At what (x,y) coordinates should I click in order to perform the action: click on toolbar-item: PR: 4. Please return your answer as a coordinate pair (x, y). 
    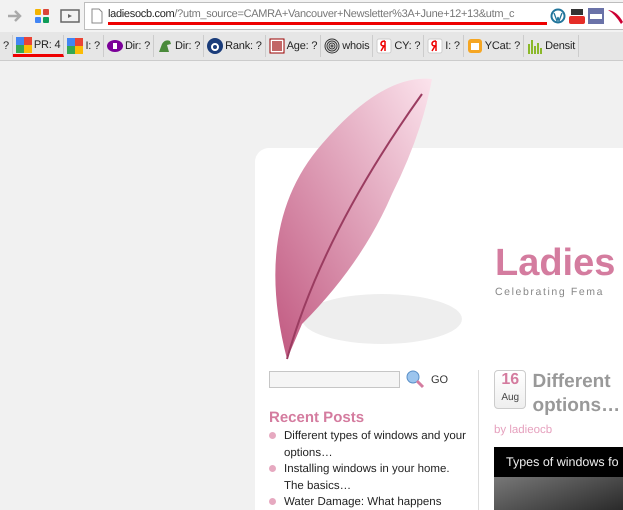
    Looking at the image, I should click on (38, 46).